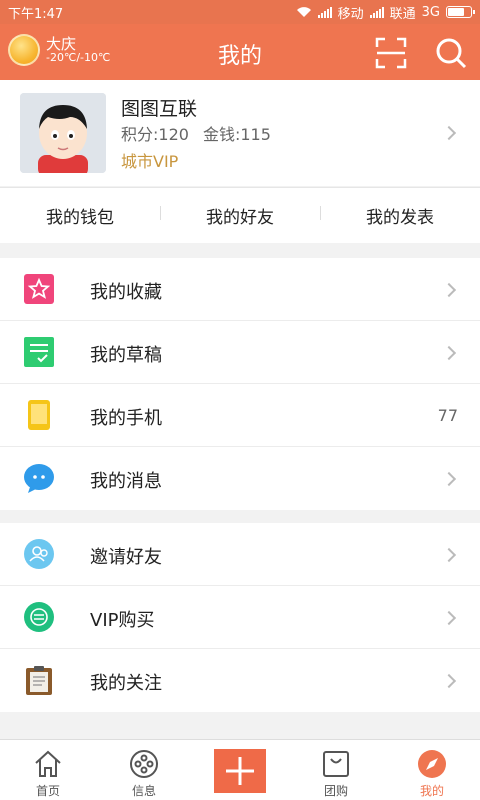 This screenshot has height=800, width=480. Describe the element at coordinates (39, 680) in the screenshot. I see `clipboard-icon` at that location.